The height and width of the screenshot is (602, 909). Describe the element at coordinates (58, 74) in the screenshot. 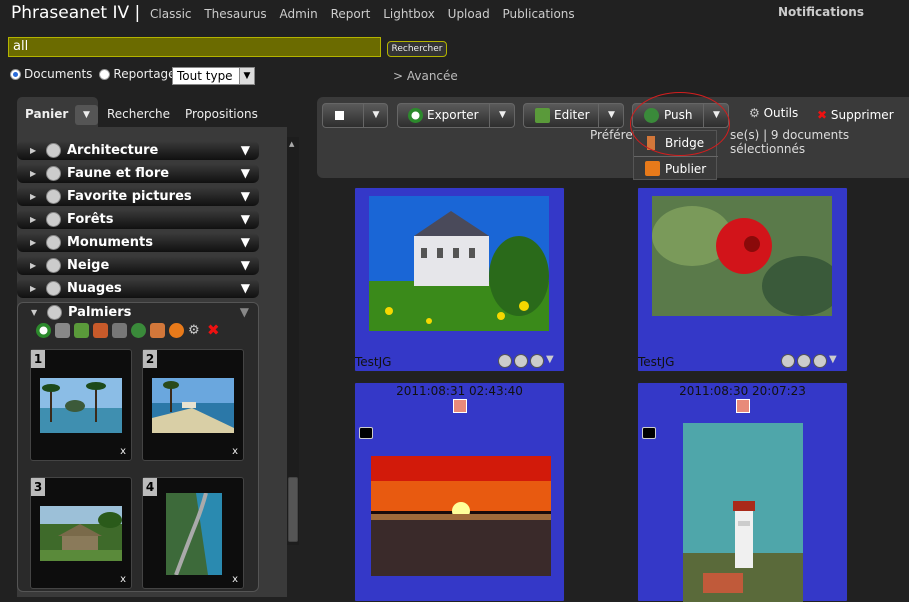

I see `radio-documents-label: Documents` at that location.